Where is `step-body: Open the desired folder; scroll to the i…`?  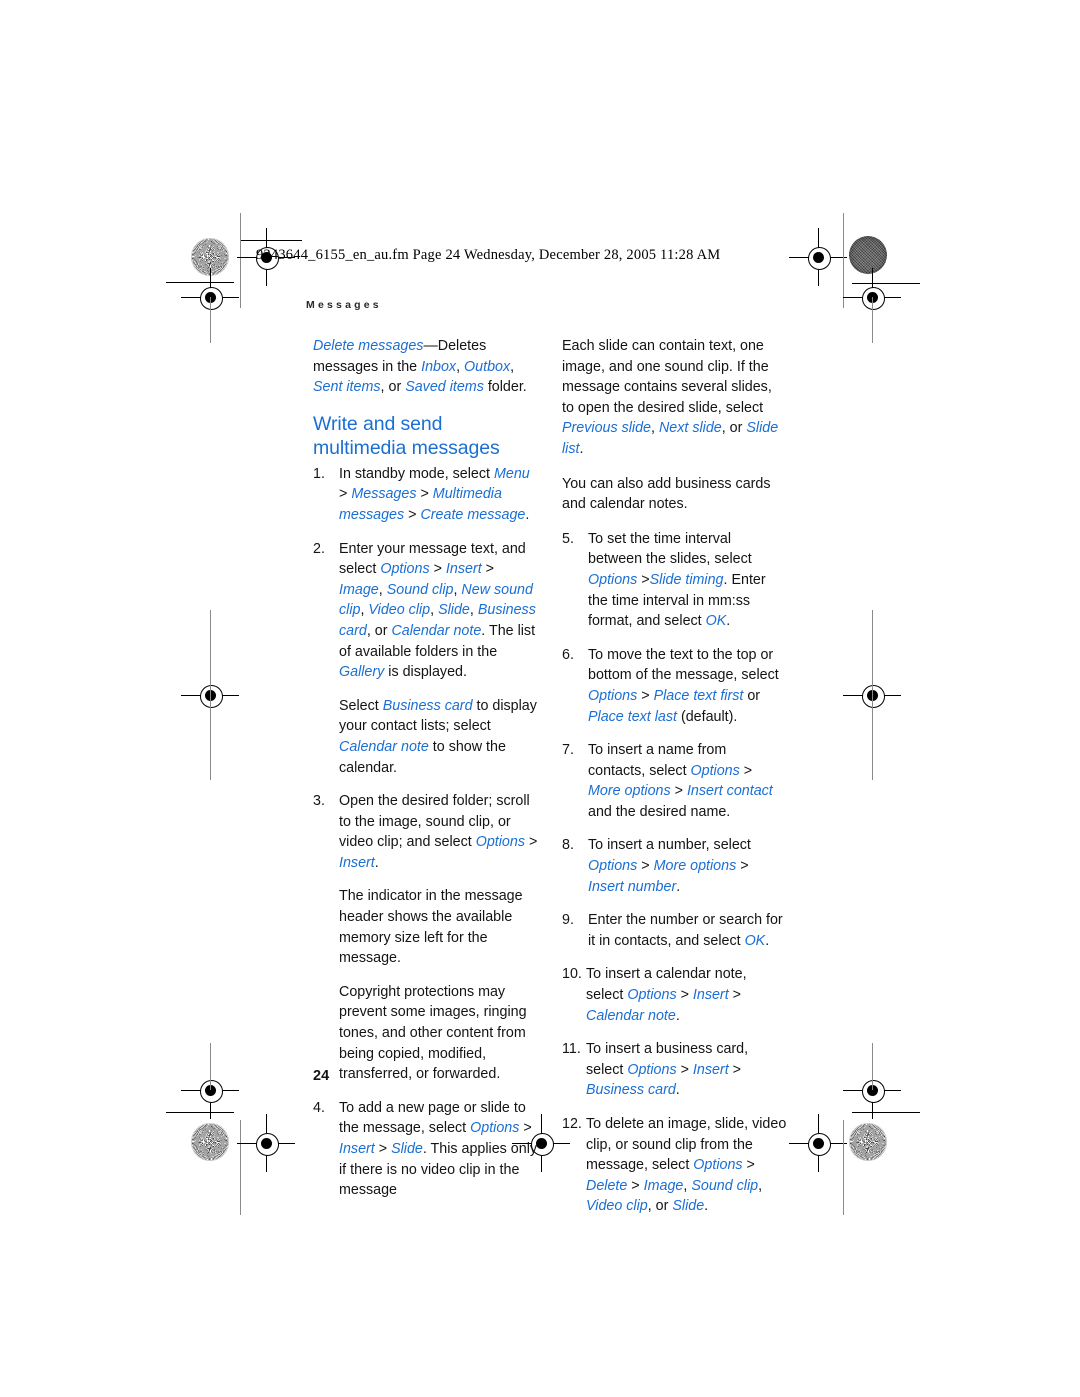
step-body: Open the desired folder; scroll to the i… is located at coordinates (438, 832).